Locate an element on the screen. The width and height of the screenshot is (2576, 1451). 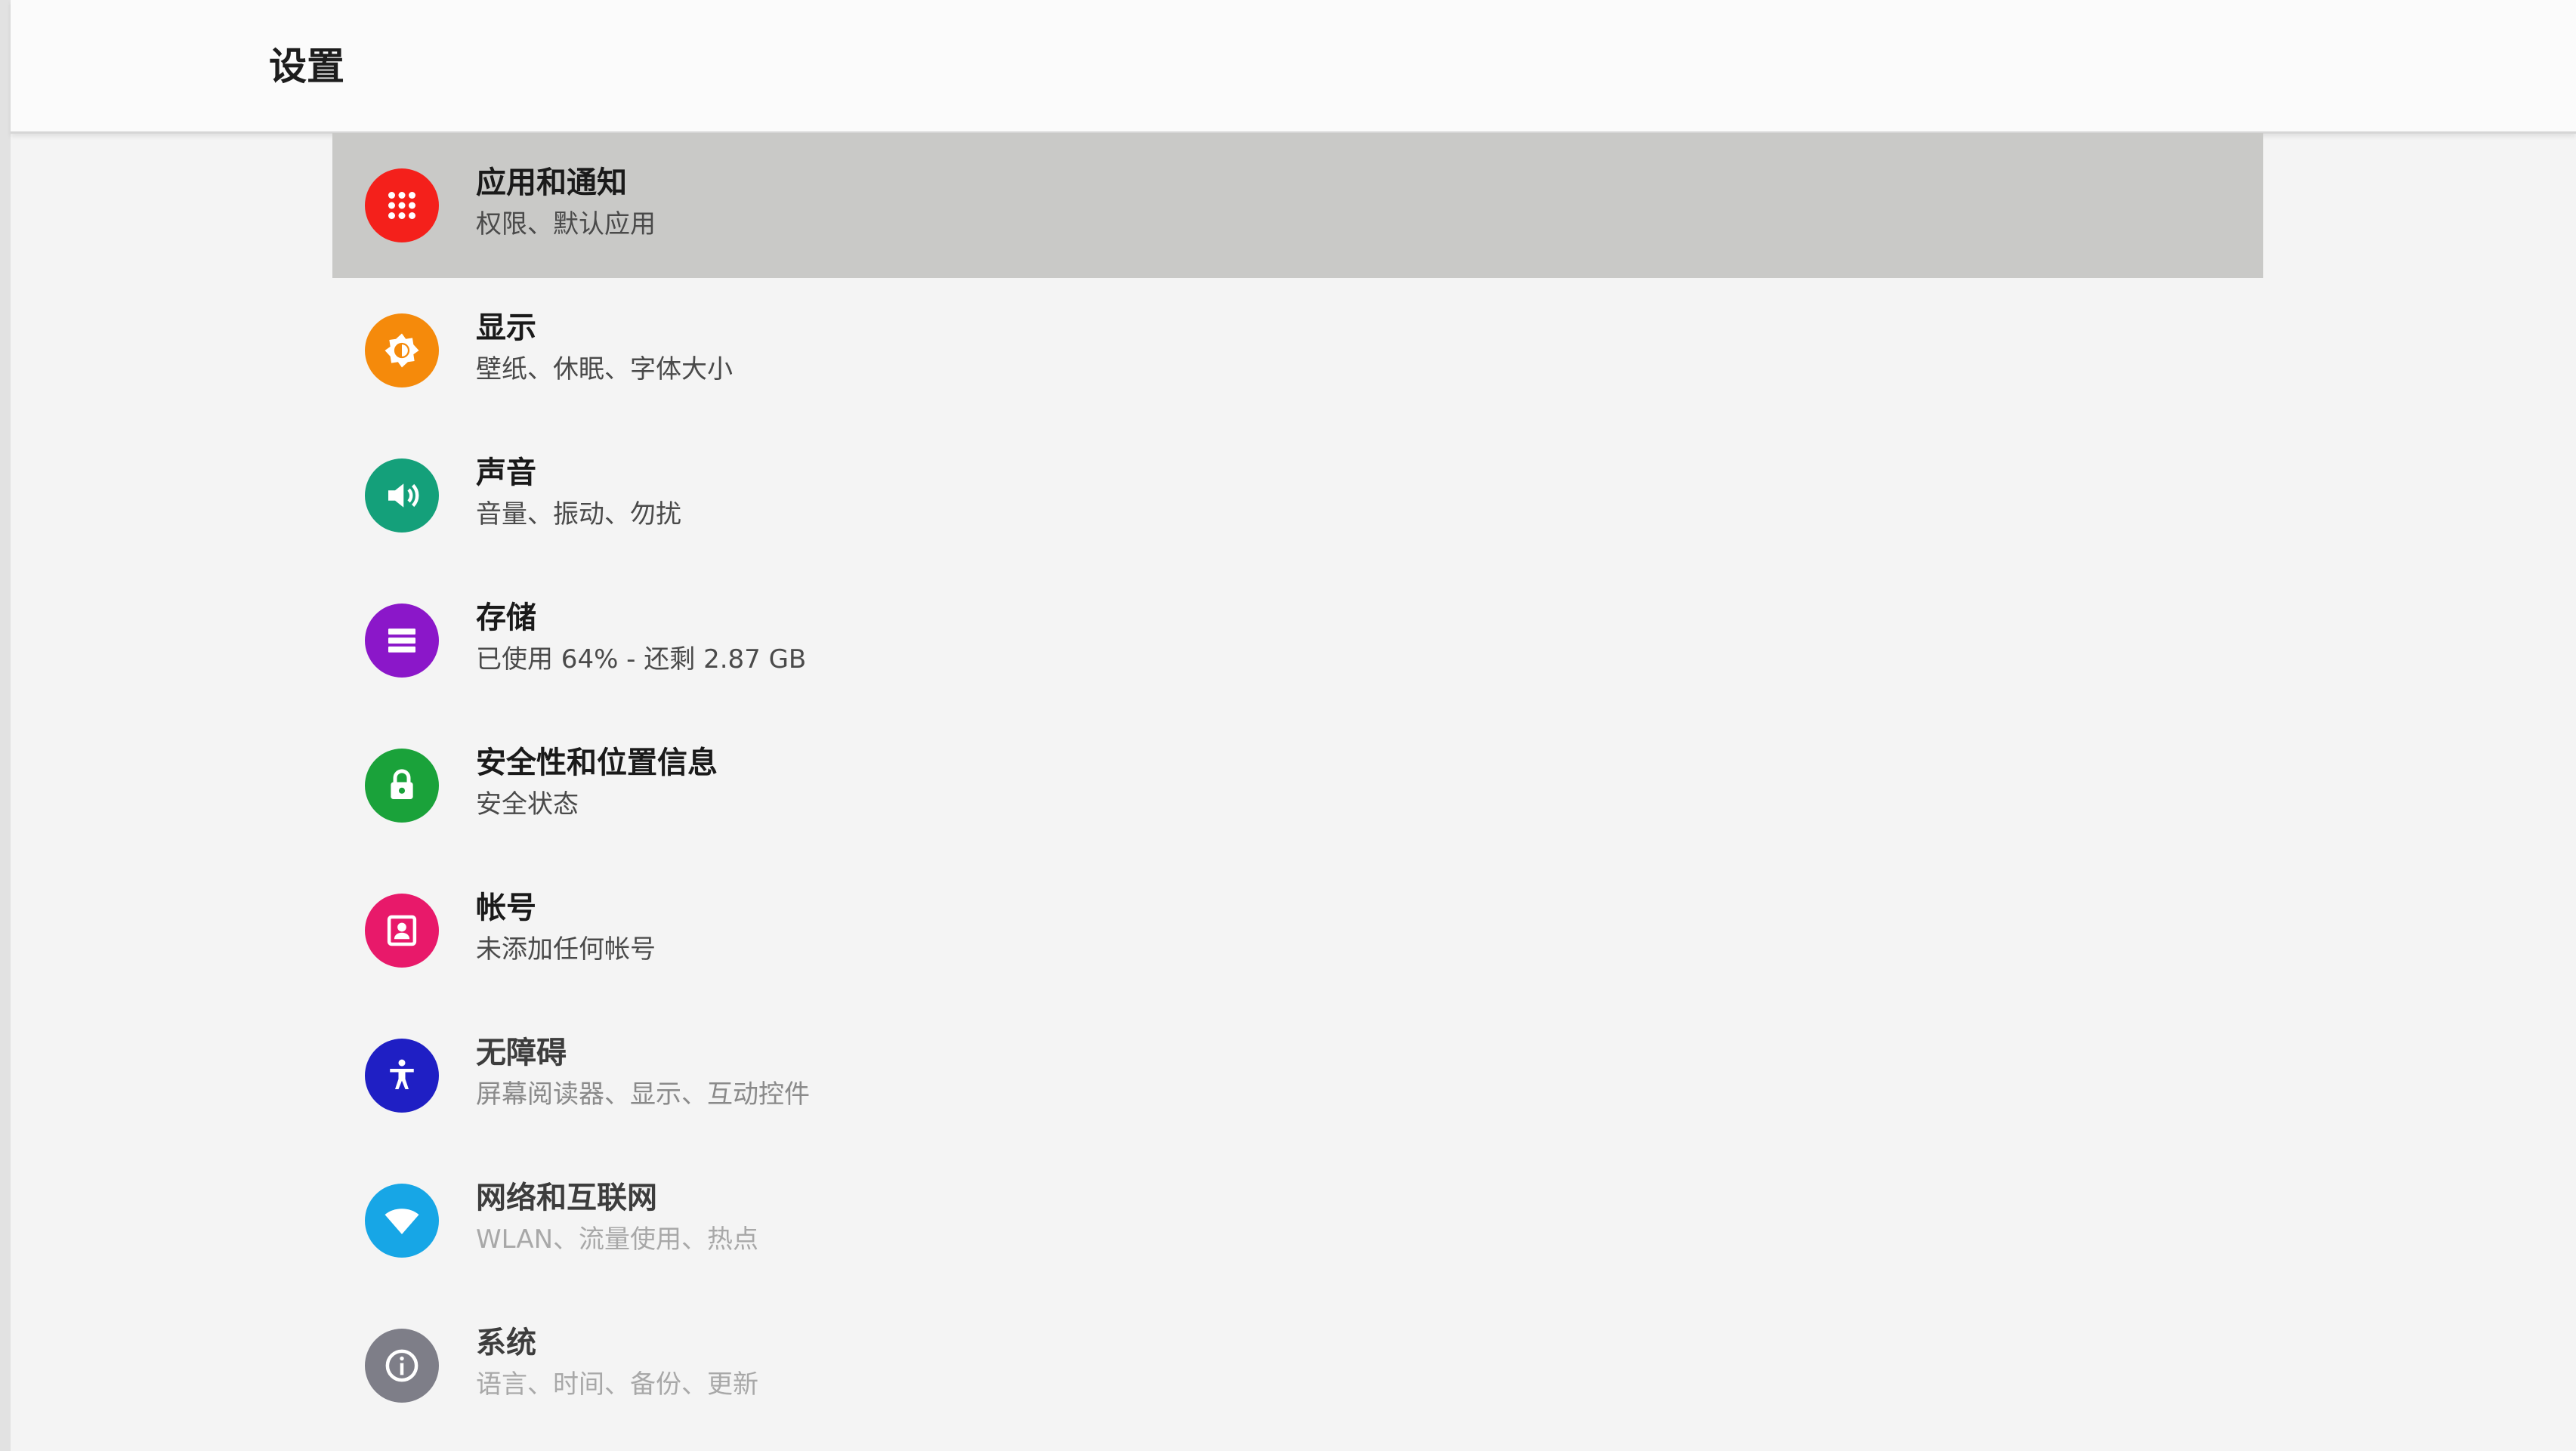
info-icon is located at coordinates (402, 1366).